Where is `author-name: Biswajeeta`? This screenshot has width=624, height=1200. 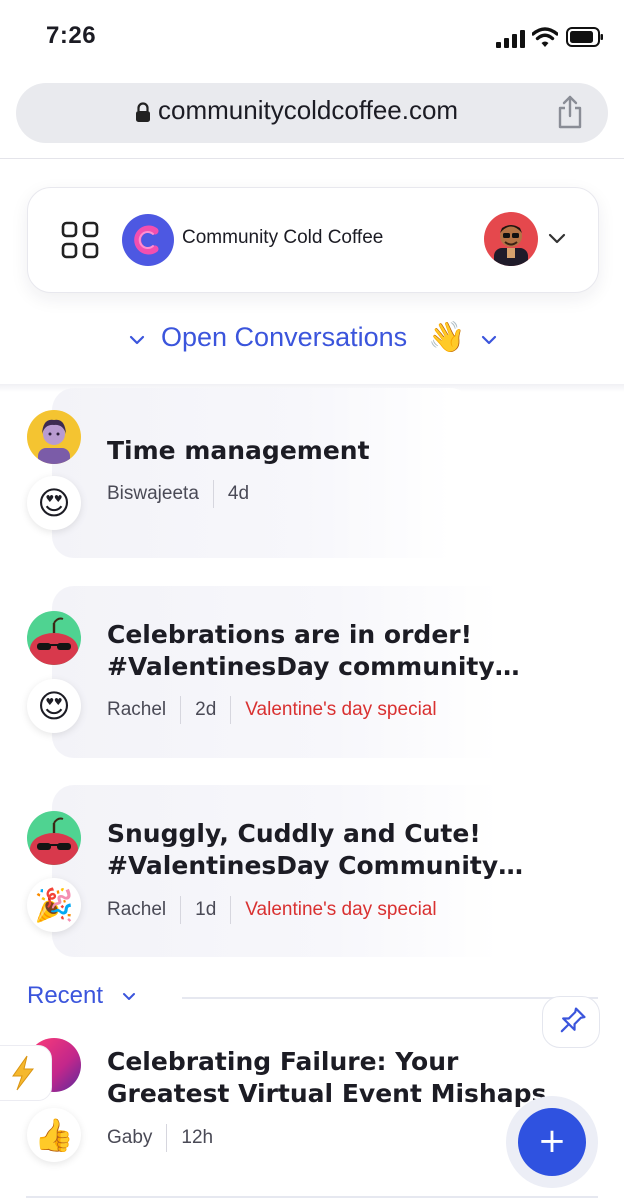
author-name: Biswajeeta is located at coordinates (153, 494).